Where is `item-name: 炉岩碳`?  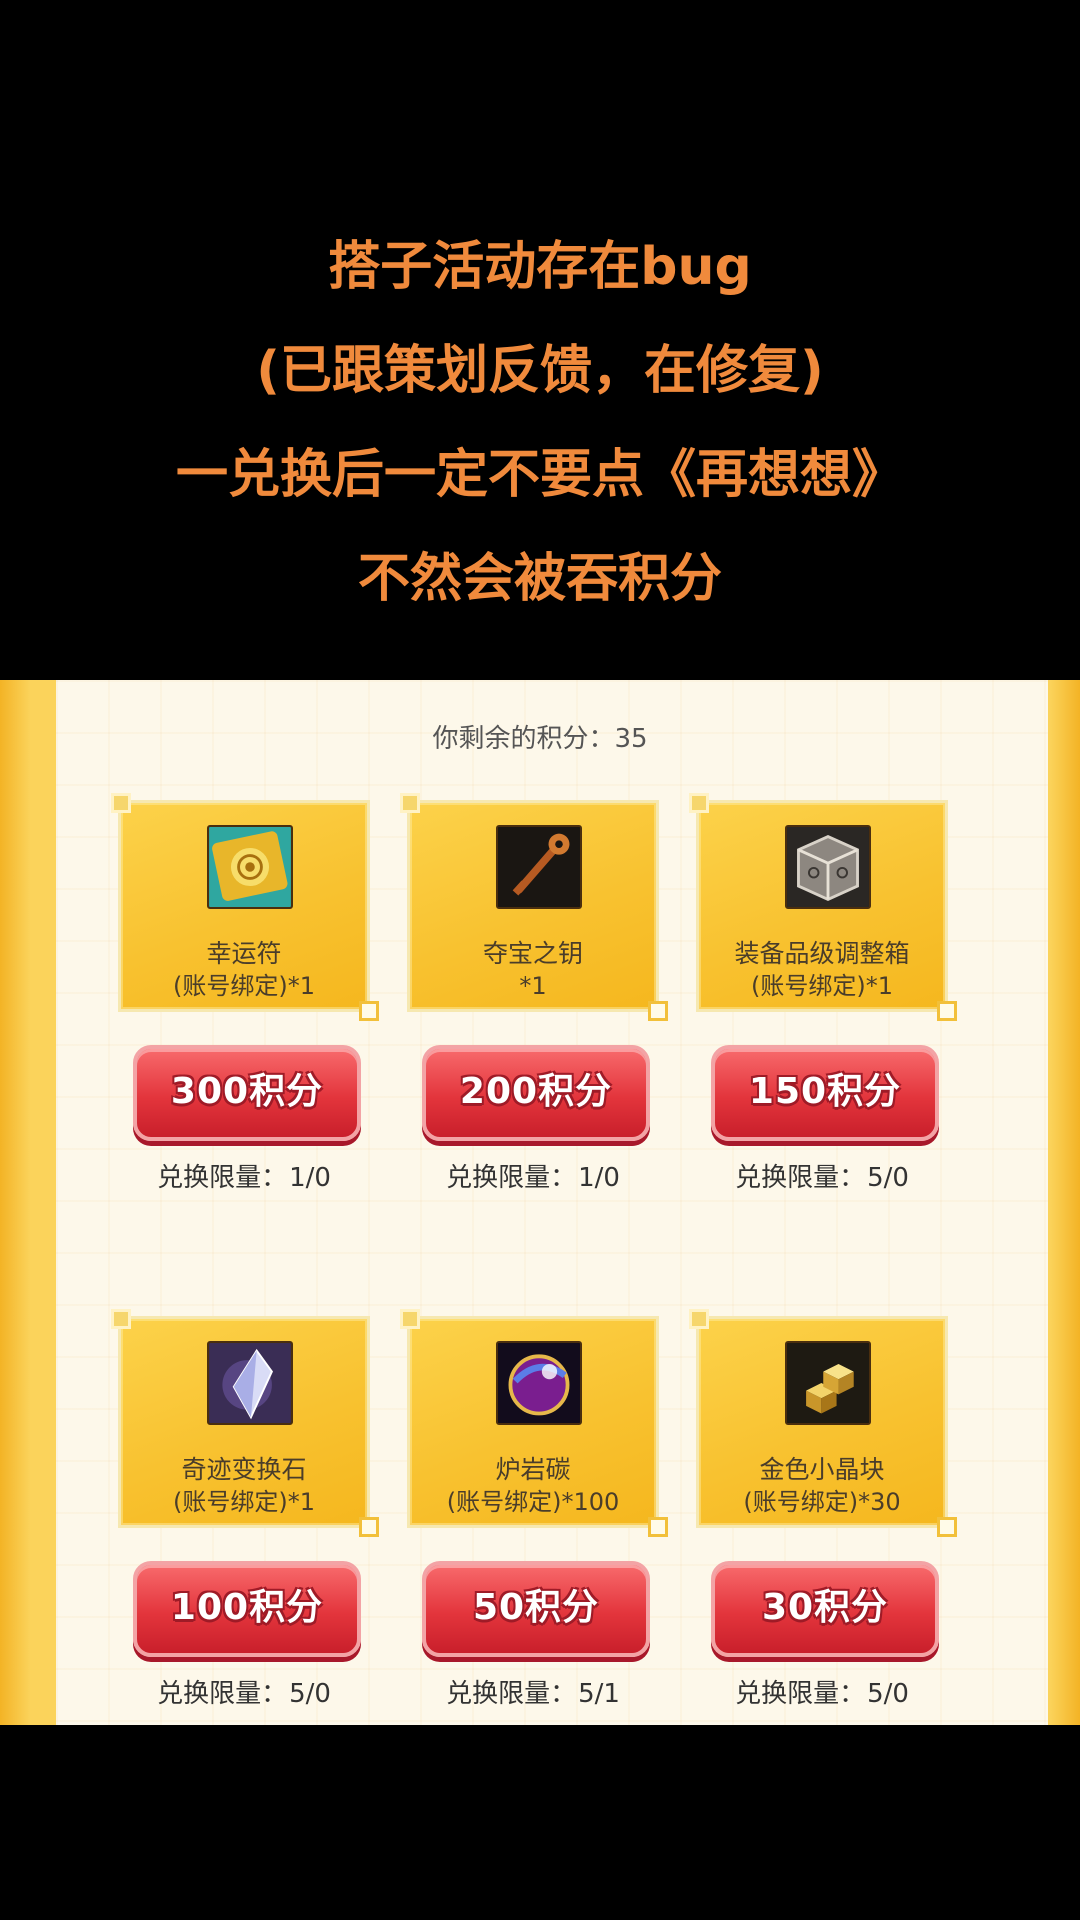
item-name: 炉岩碳 is located at coordinates (533, 1469).